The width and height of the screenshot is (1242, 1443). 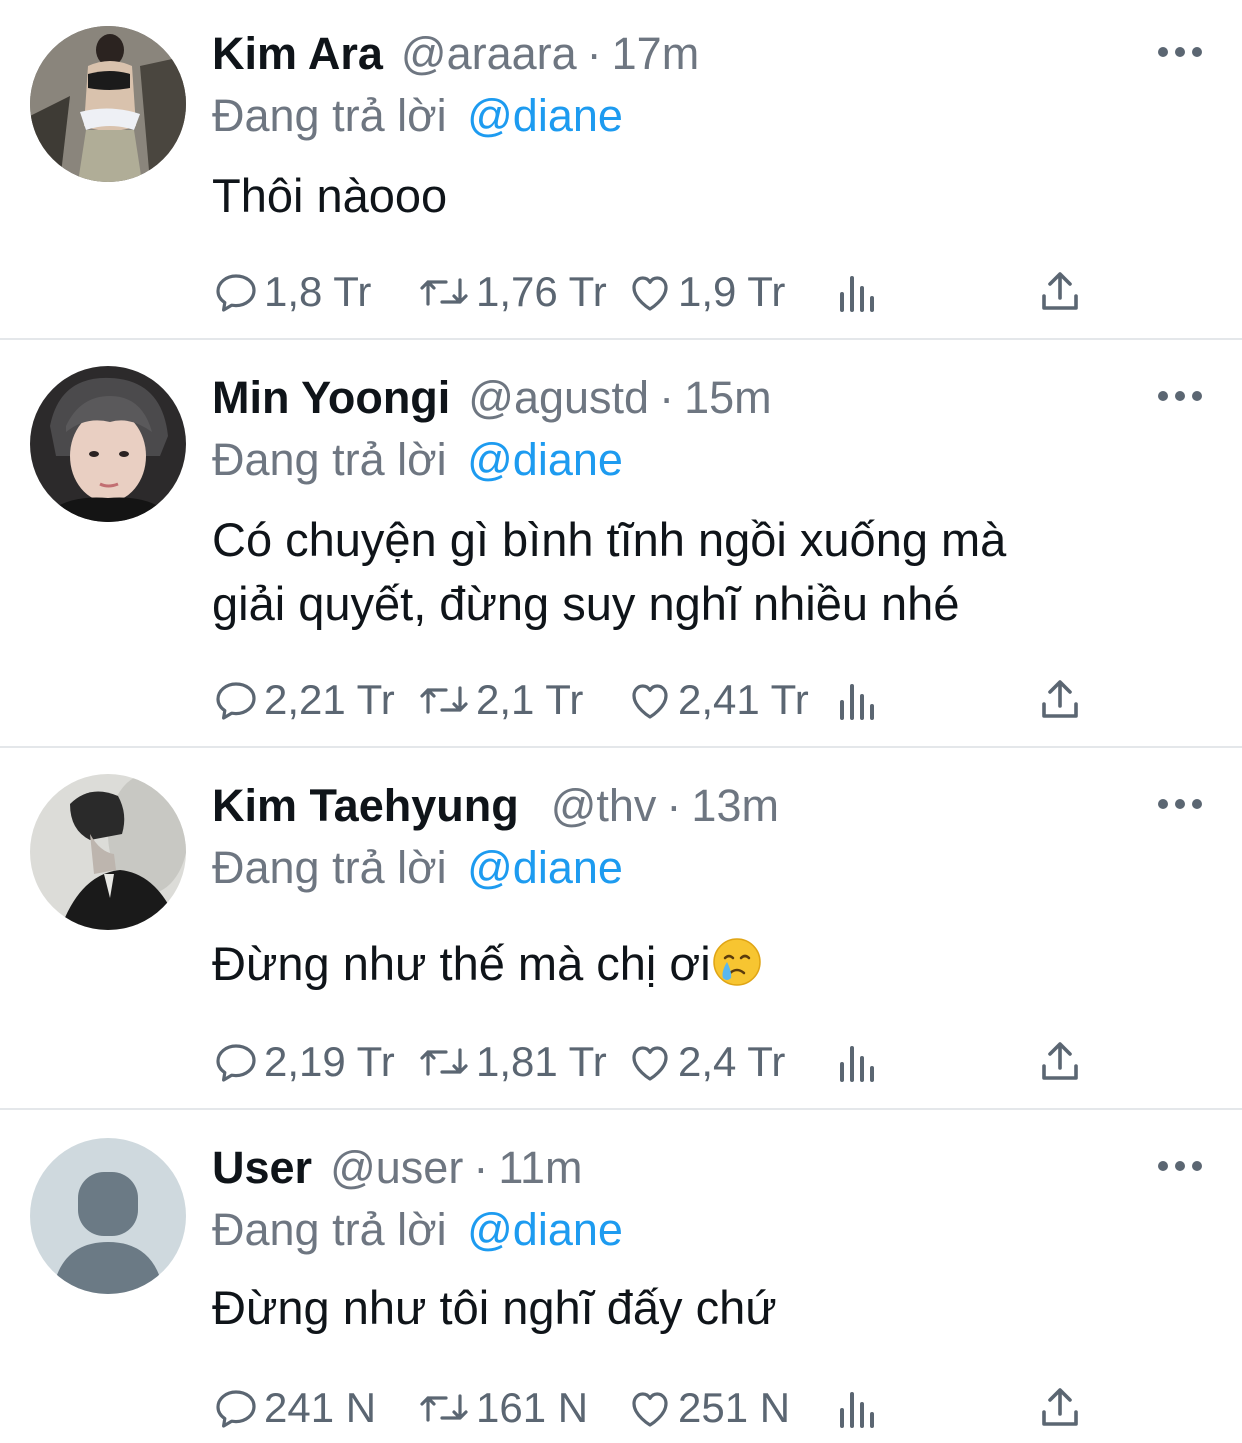 What do you see at coordinates (294, 1408) in the screenshot?
I see `reply-button: 241 N` at bounding box center [294, 1408].